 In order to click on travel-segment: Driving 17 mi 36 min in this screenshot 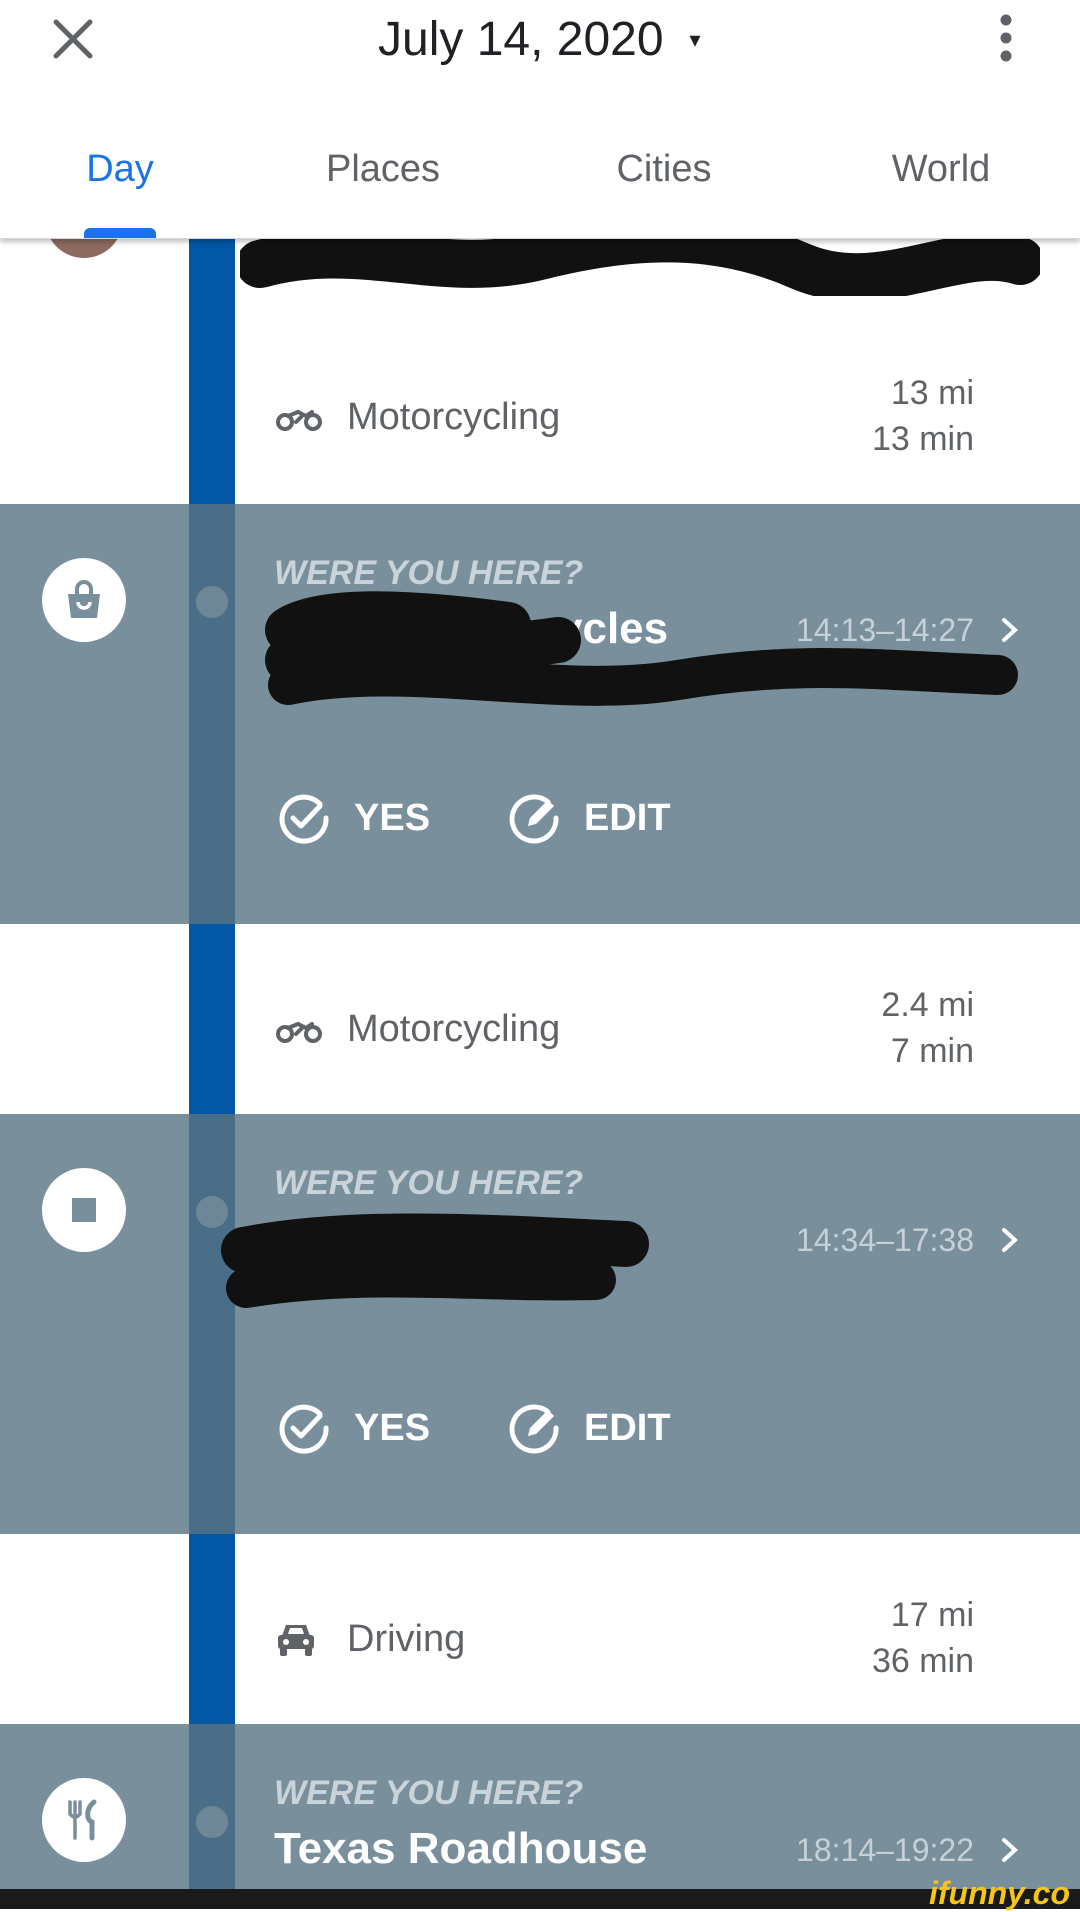, I will do `click(540, 1629)`.